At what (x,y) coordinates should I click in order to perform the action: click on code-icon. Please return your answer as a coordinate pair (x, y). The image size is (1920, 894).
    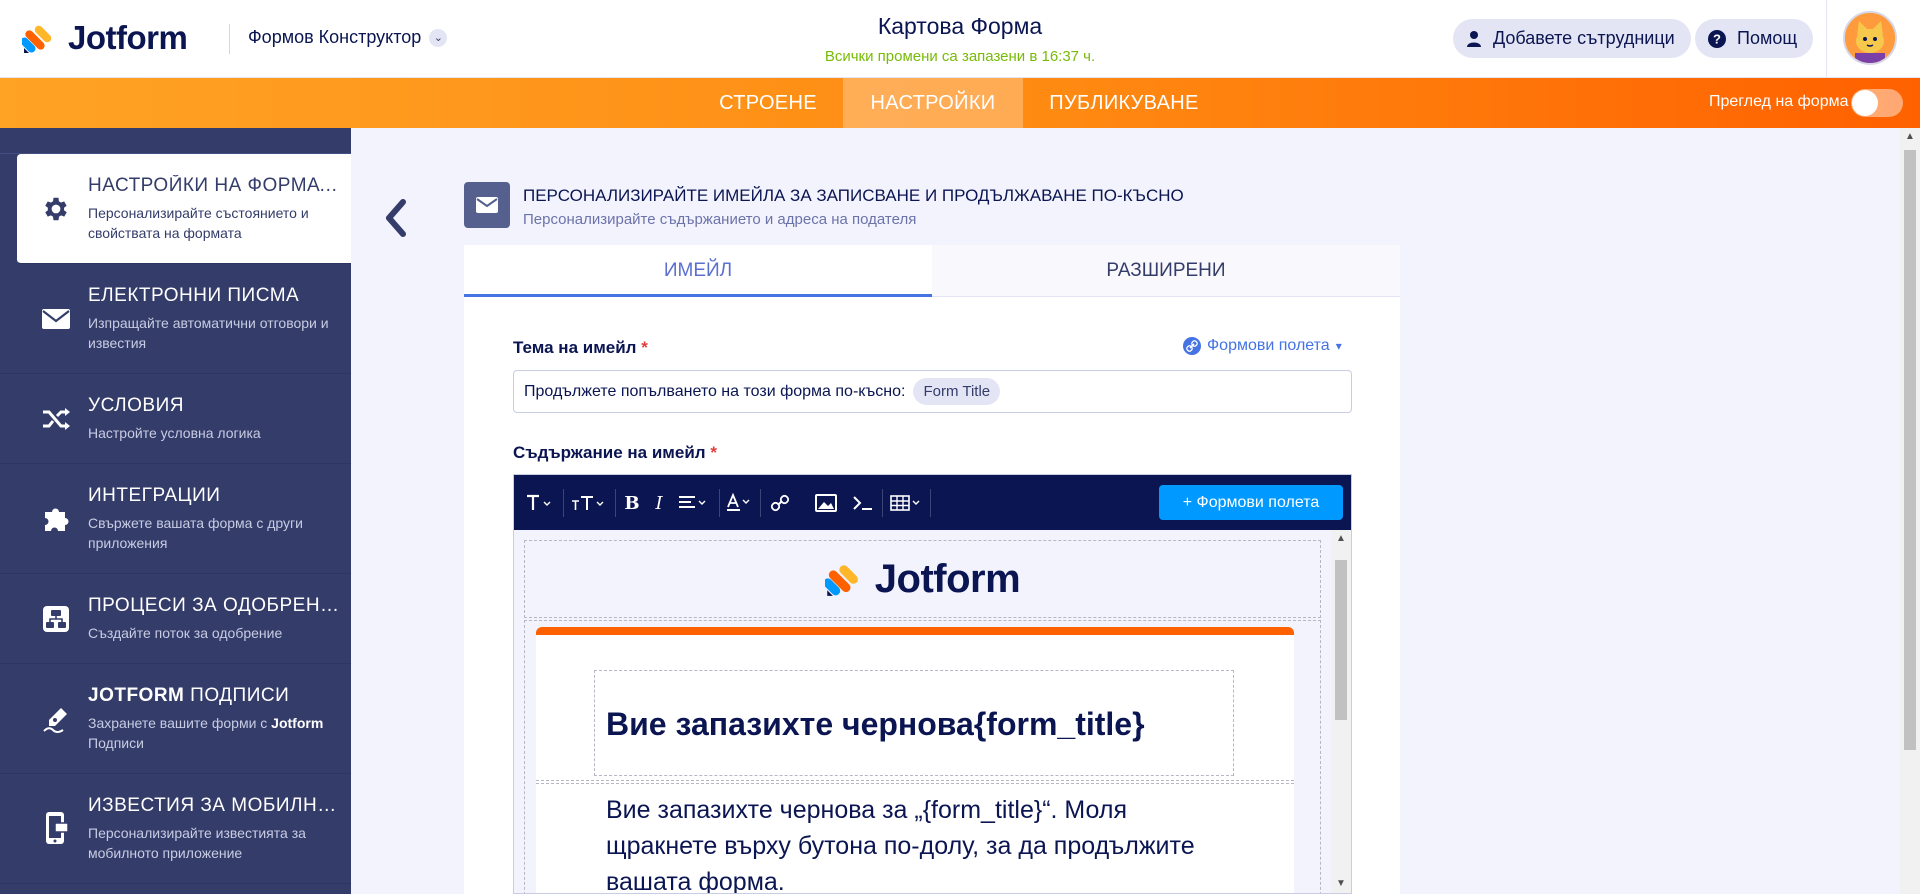
    Looking at the image, I should click on (862, 503).